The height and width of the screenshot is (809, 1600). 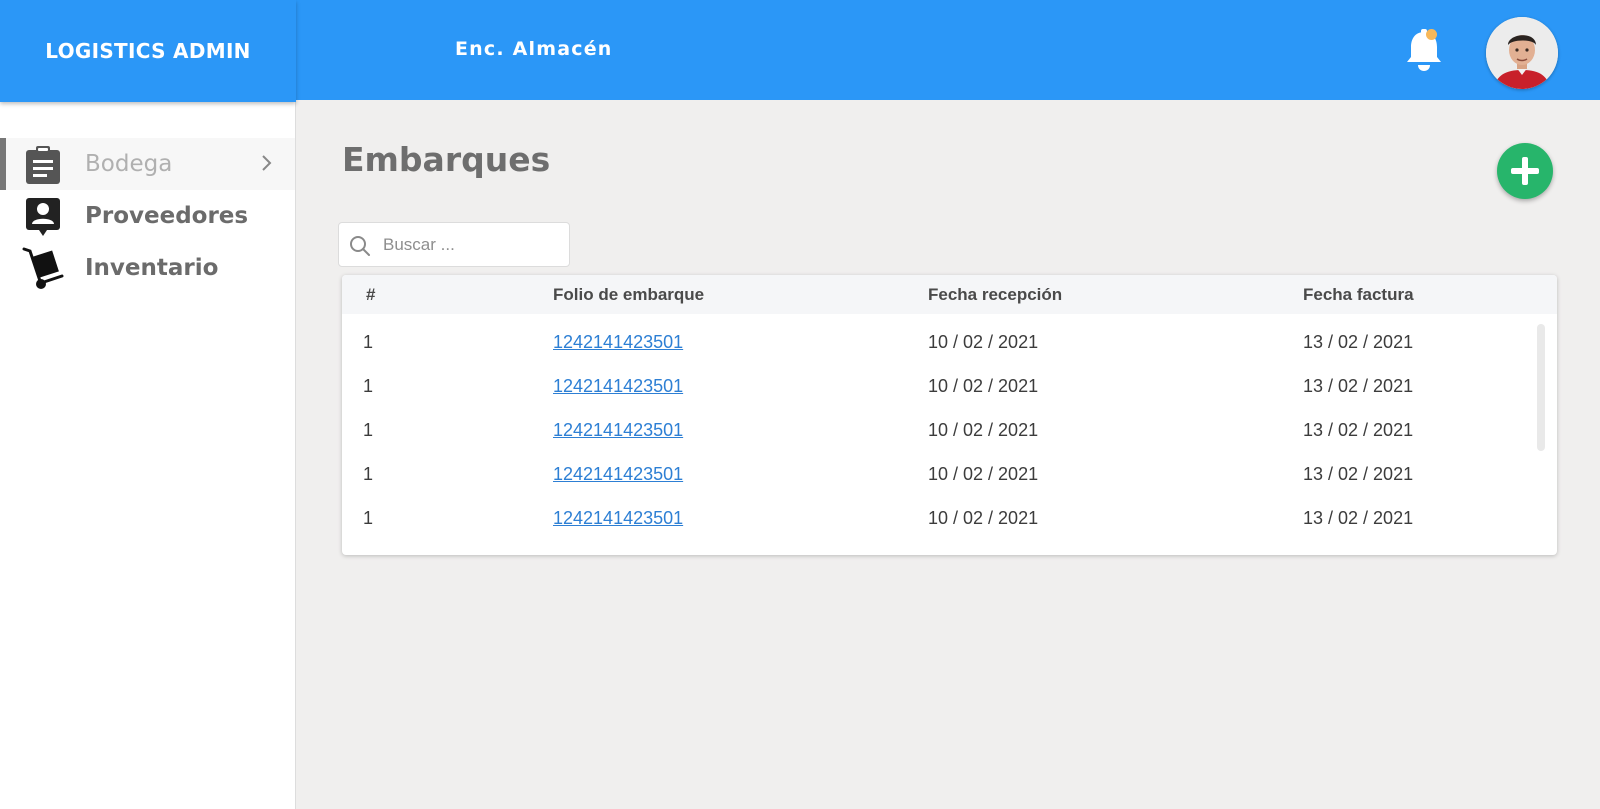 I want to click on brand-title: LOGISTICS ADMIN, so click(x=148, y=51).